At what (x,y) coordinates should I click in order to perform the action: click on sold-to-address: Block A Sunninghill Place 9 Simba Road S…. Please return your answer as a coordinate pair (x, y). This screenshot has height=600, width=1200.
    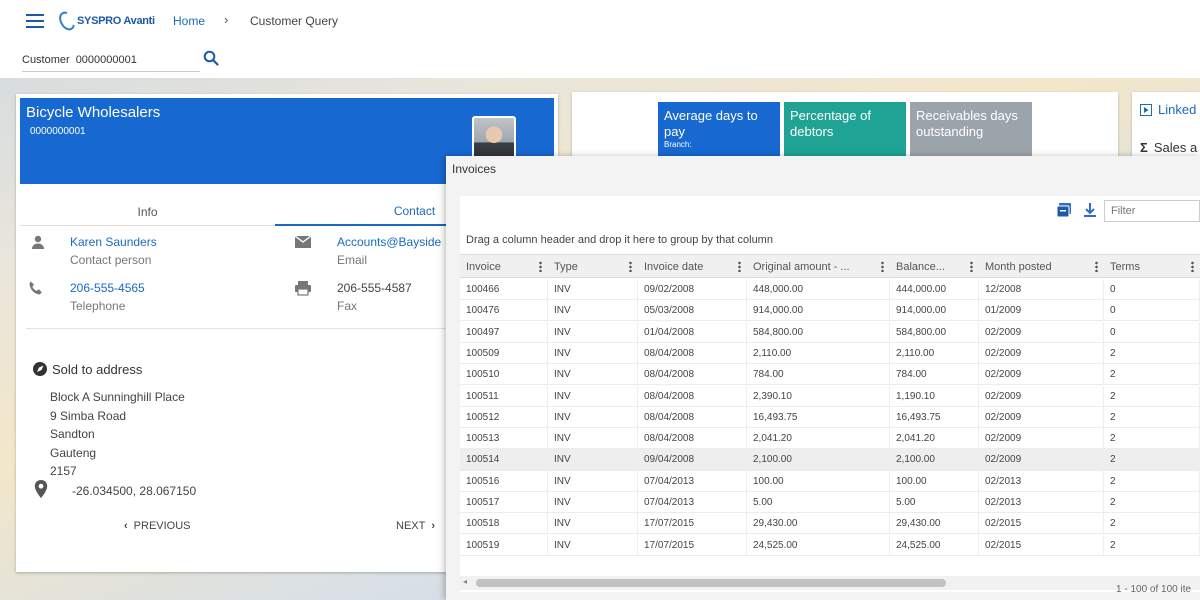
    Looking at the image, I should click on (117, 434).